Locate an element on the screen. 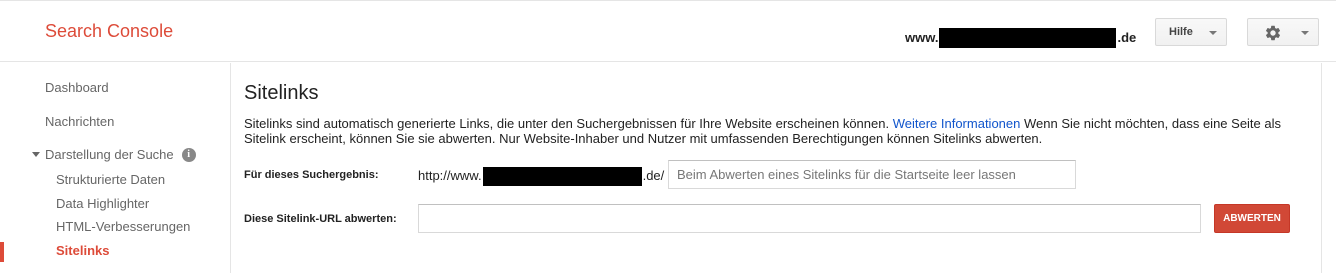  sidebar-item-nachrichten: Nachrichten is located at coordinates (79, 121).